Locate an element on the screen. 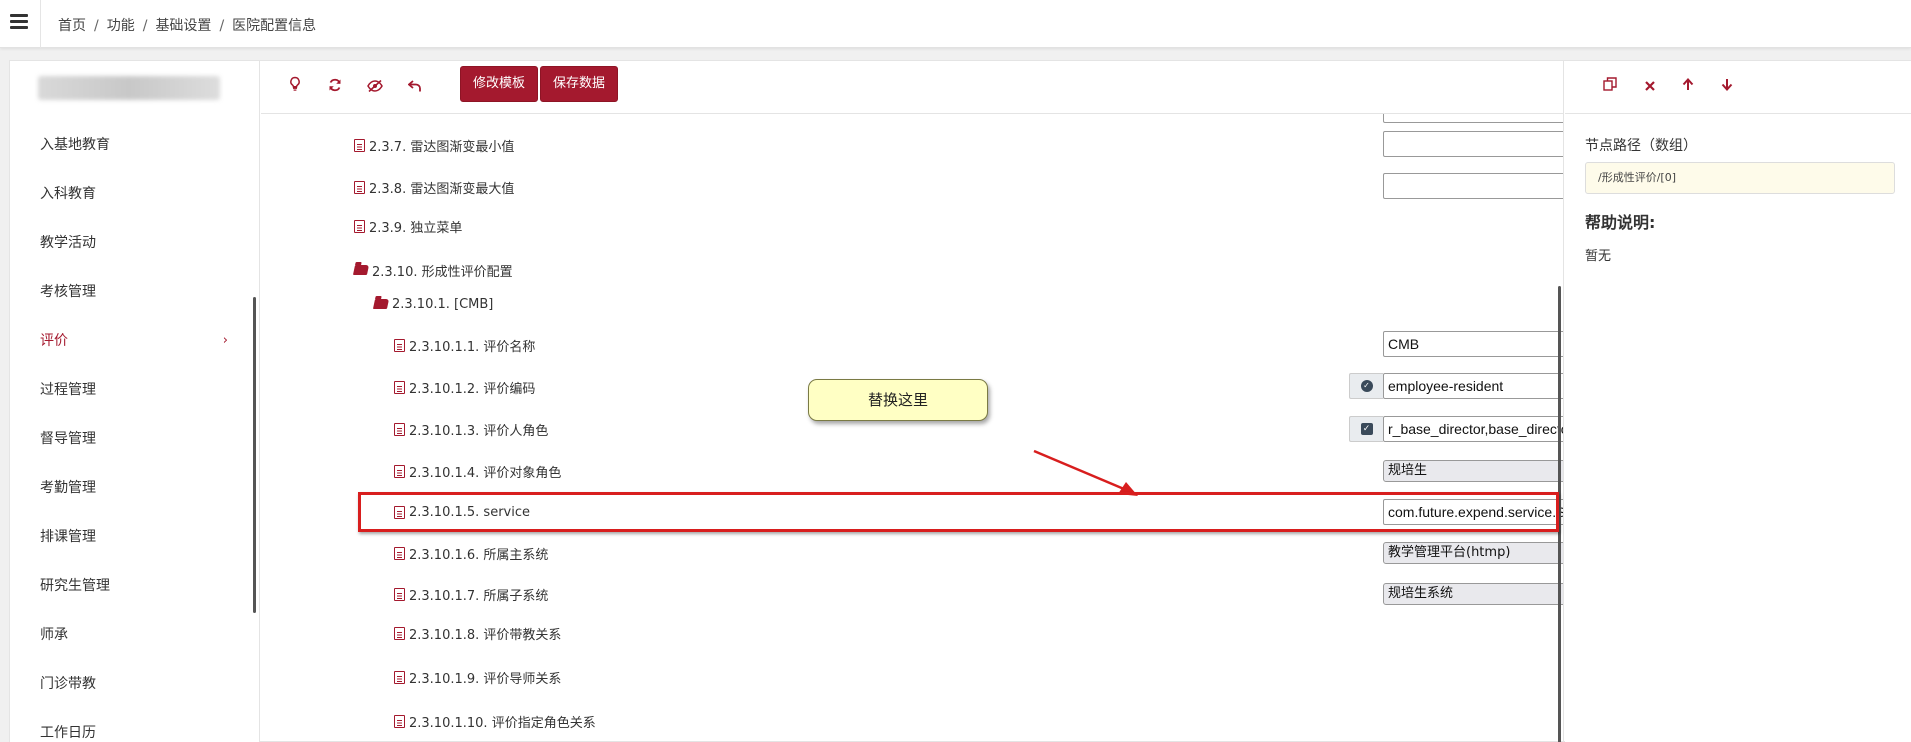 The width and height of the screenshot is (1911, 742). tree-node-standalone-menu: 2.3.9. 独立菜单 is located at coordinates (408, 226).